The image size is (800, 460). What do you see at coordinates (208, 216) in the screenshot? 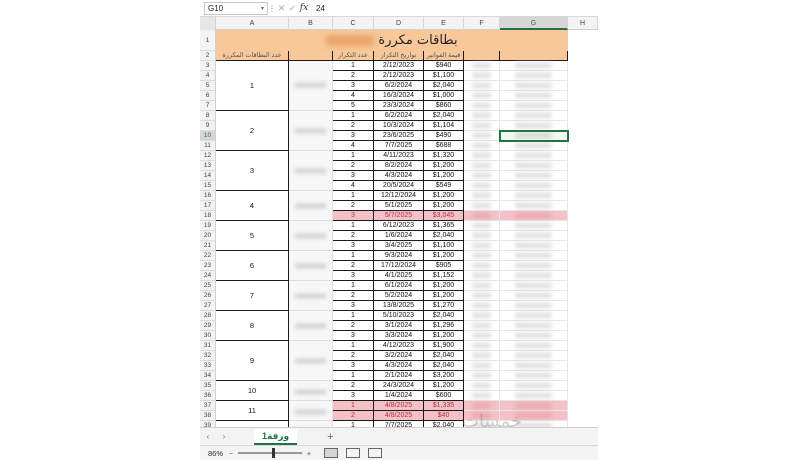
I see `row-header: 18` at bounding box center [208, 216].